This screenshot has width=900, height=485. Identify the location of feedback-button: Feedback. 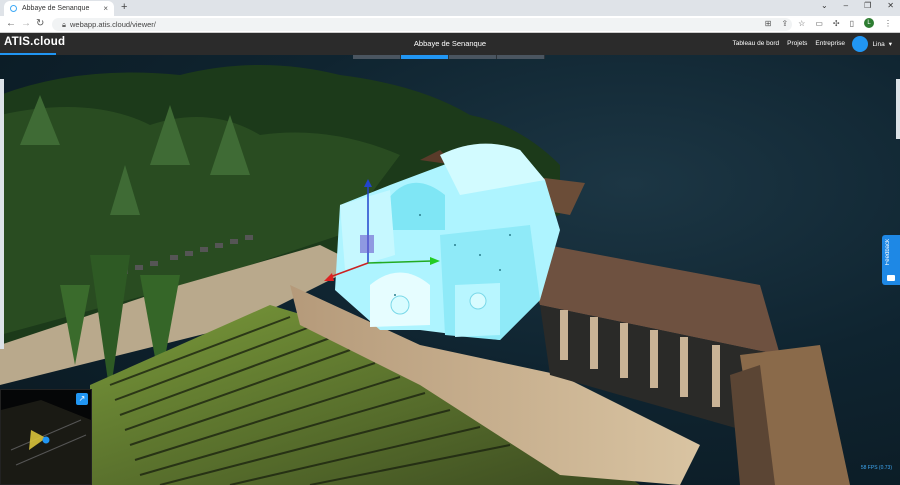
(891, 260).